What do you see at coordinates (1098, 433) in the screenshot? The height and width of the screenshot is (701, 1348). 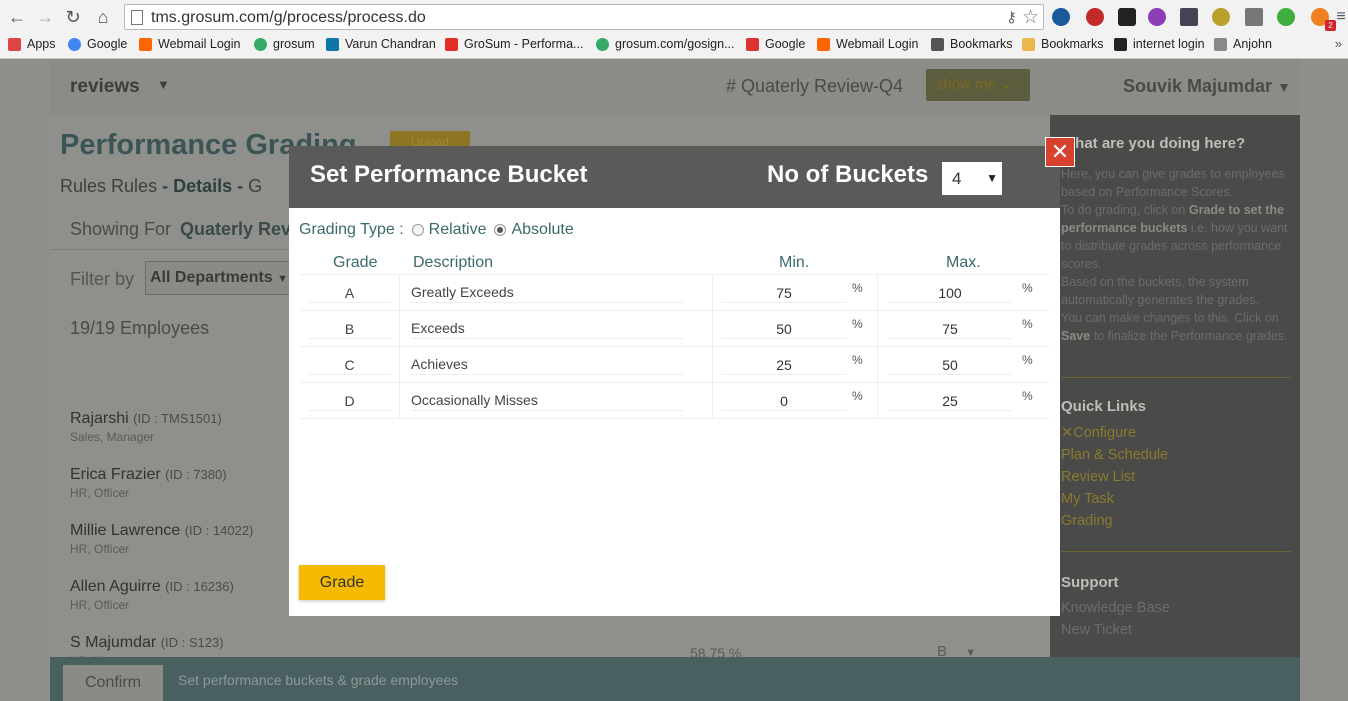 I see `quick-link-configure: ✕Configure` at bounding box center [1098, 433].